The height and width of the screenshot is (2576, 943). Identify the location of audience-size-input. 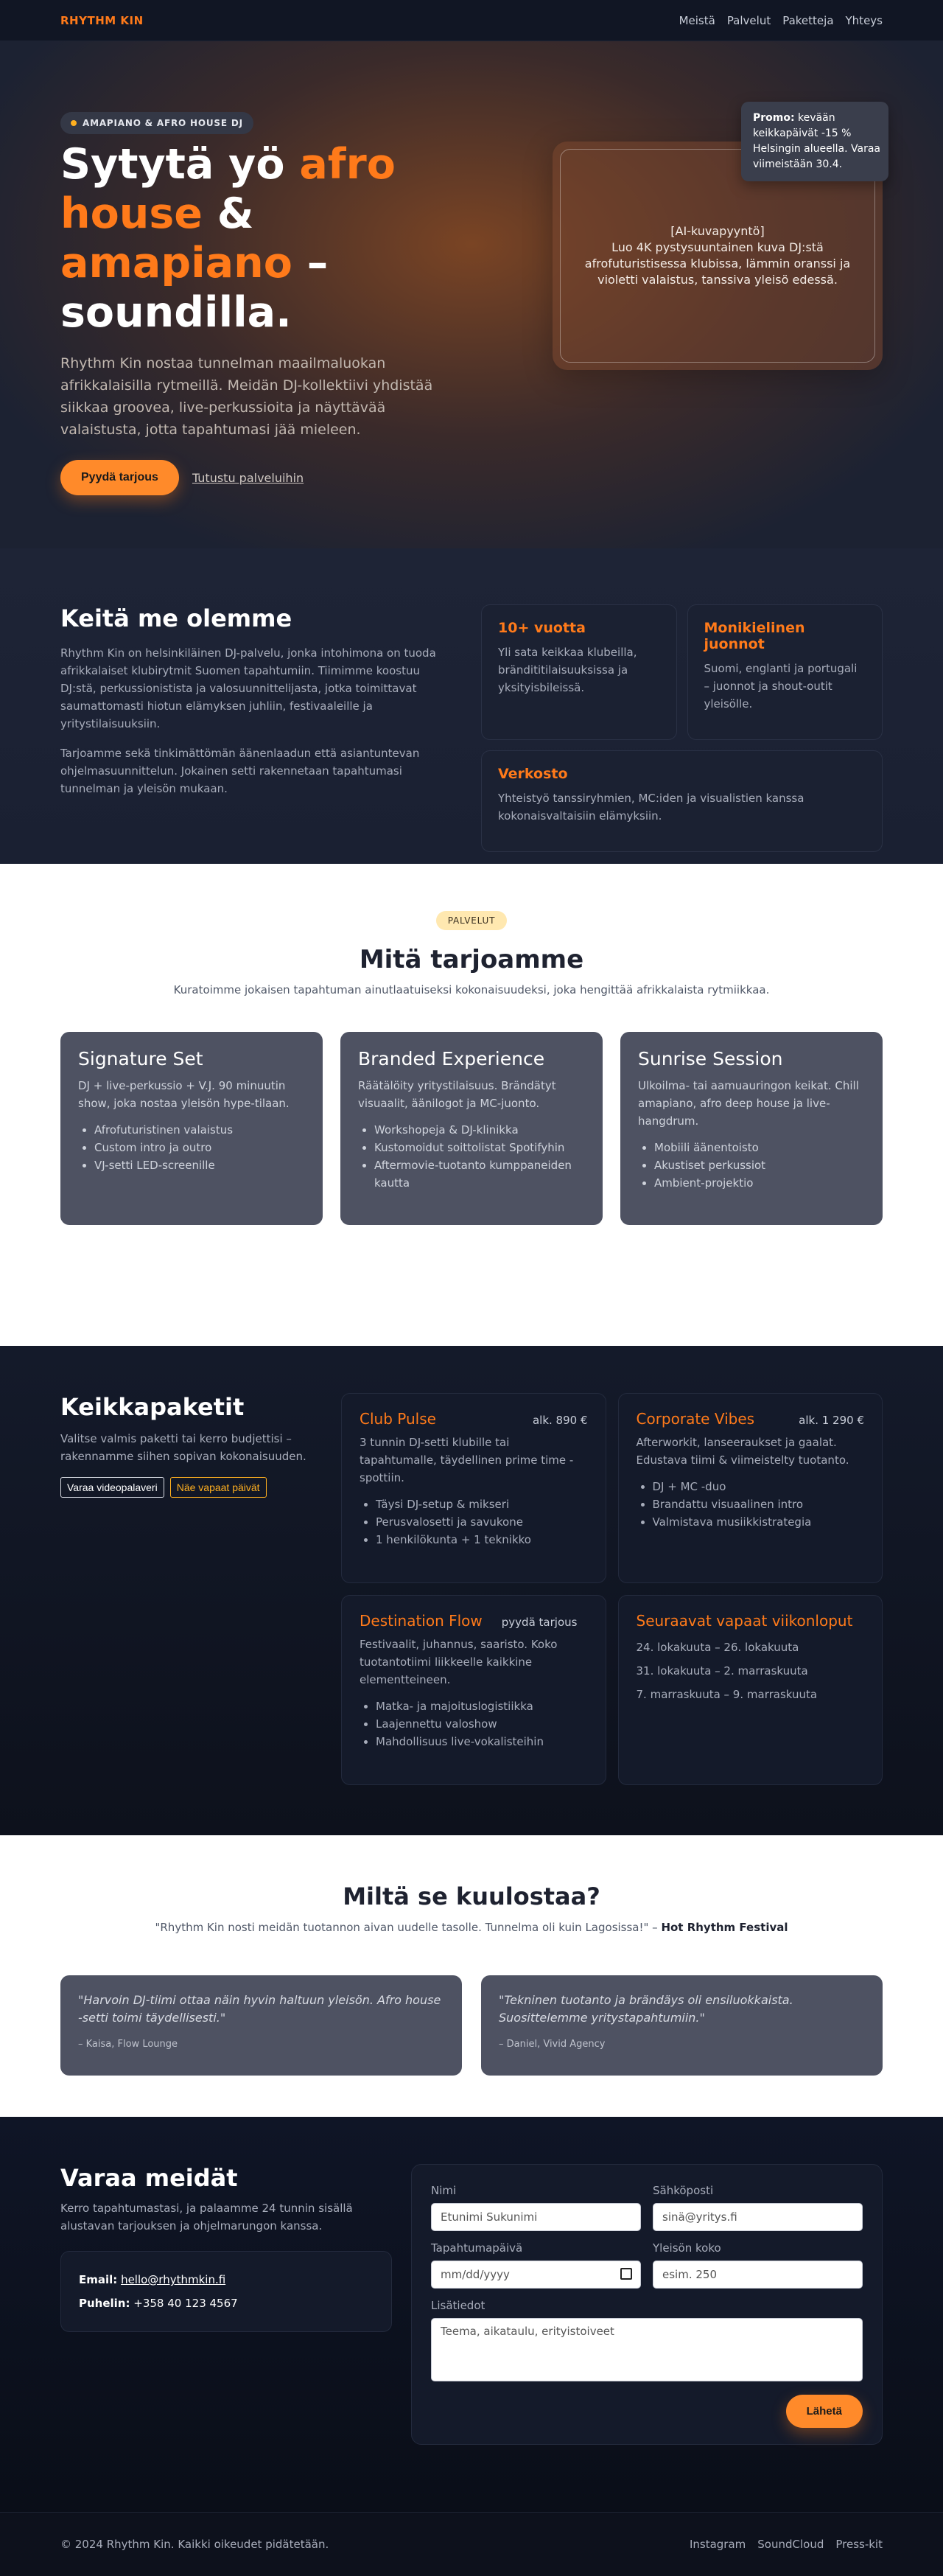
(758, 2275).